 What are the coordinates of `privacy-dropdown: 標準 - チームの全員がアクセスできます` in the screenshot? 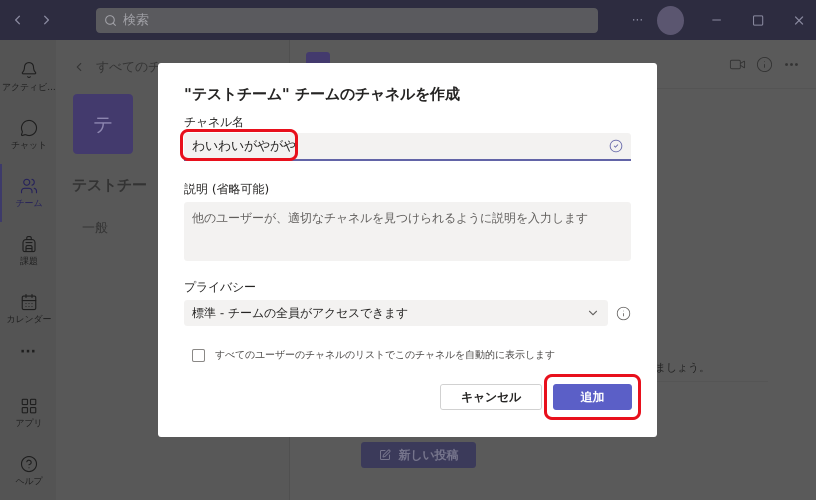 It's located at (396, 313).